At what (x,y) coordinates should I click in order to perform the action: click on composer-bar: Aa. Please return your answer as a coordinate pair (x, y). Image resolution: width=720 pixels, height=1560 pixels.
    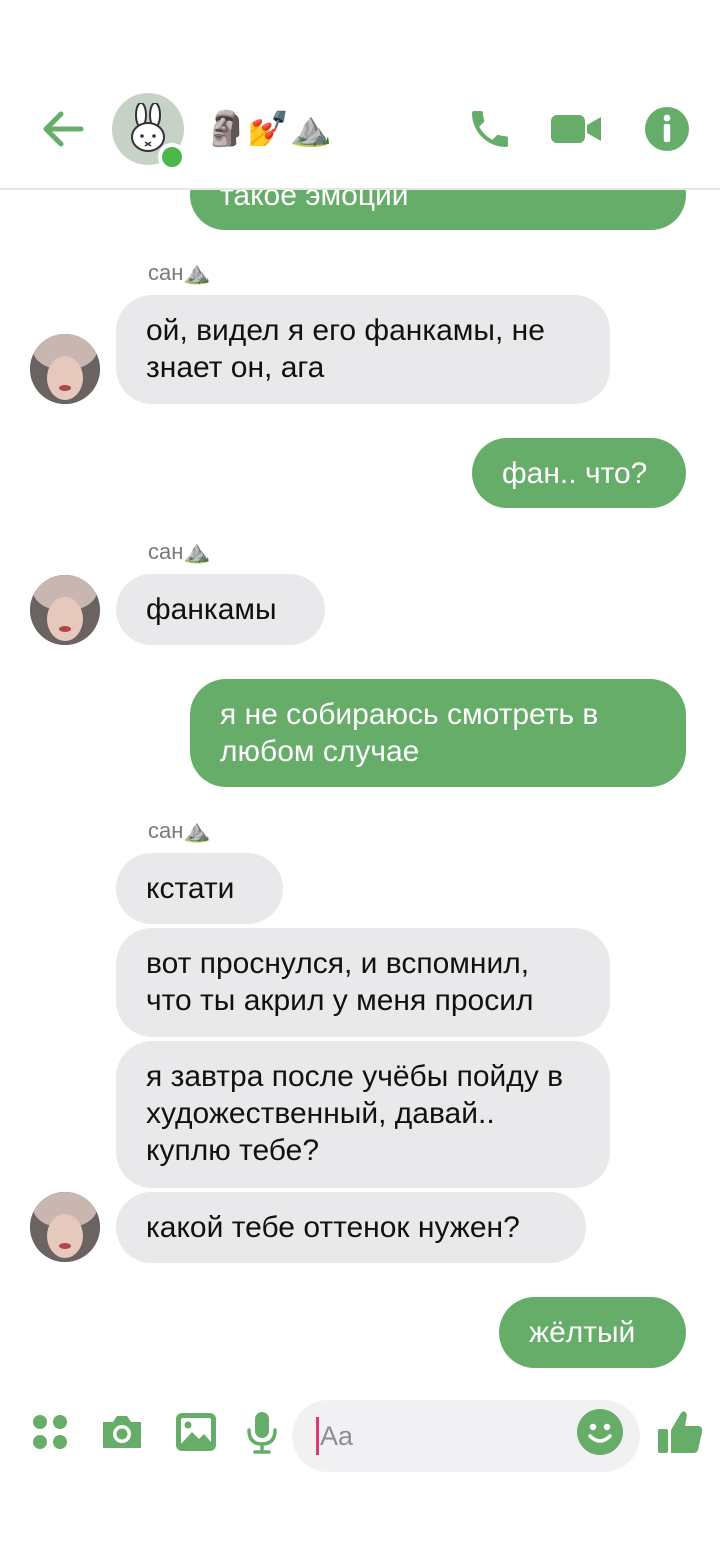
    Looking at the image, I should click on (360, 1438).